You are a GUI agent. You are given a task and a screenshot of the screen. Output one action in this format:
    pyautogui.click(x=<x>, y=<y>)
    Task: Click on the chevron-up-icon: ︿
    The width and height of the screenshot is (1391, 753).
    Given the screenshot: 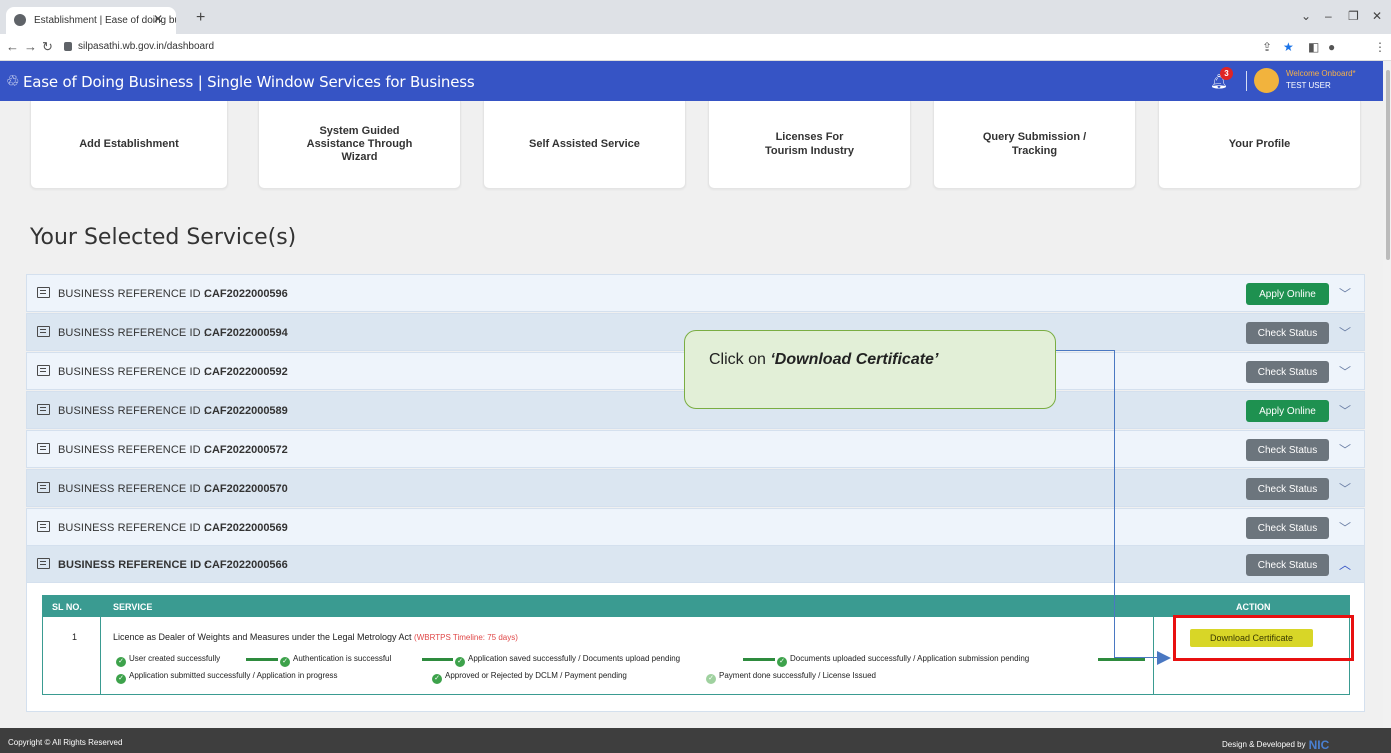 What is the action you would take?
    pyautogui.click(x=1345, y=564)
    